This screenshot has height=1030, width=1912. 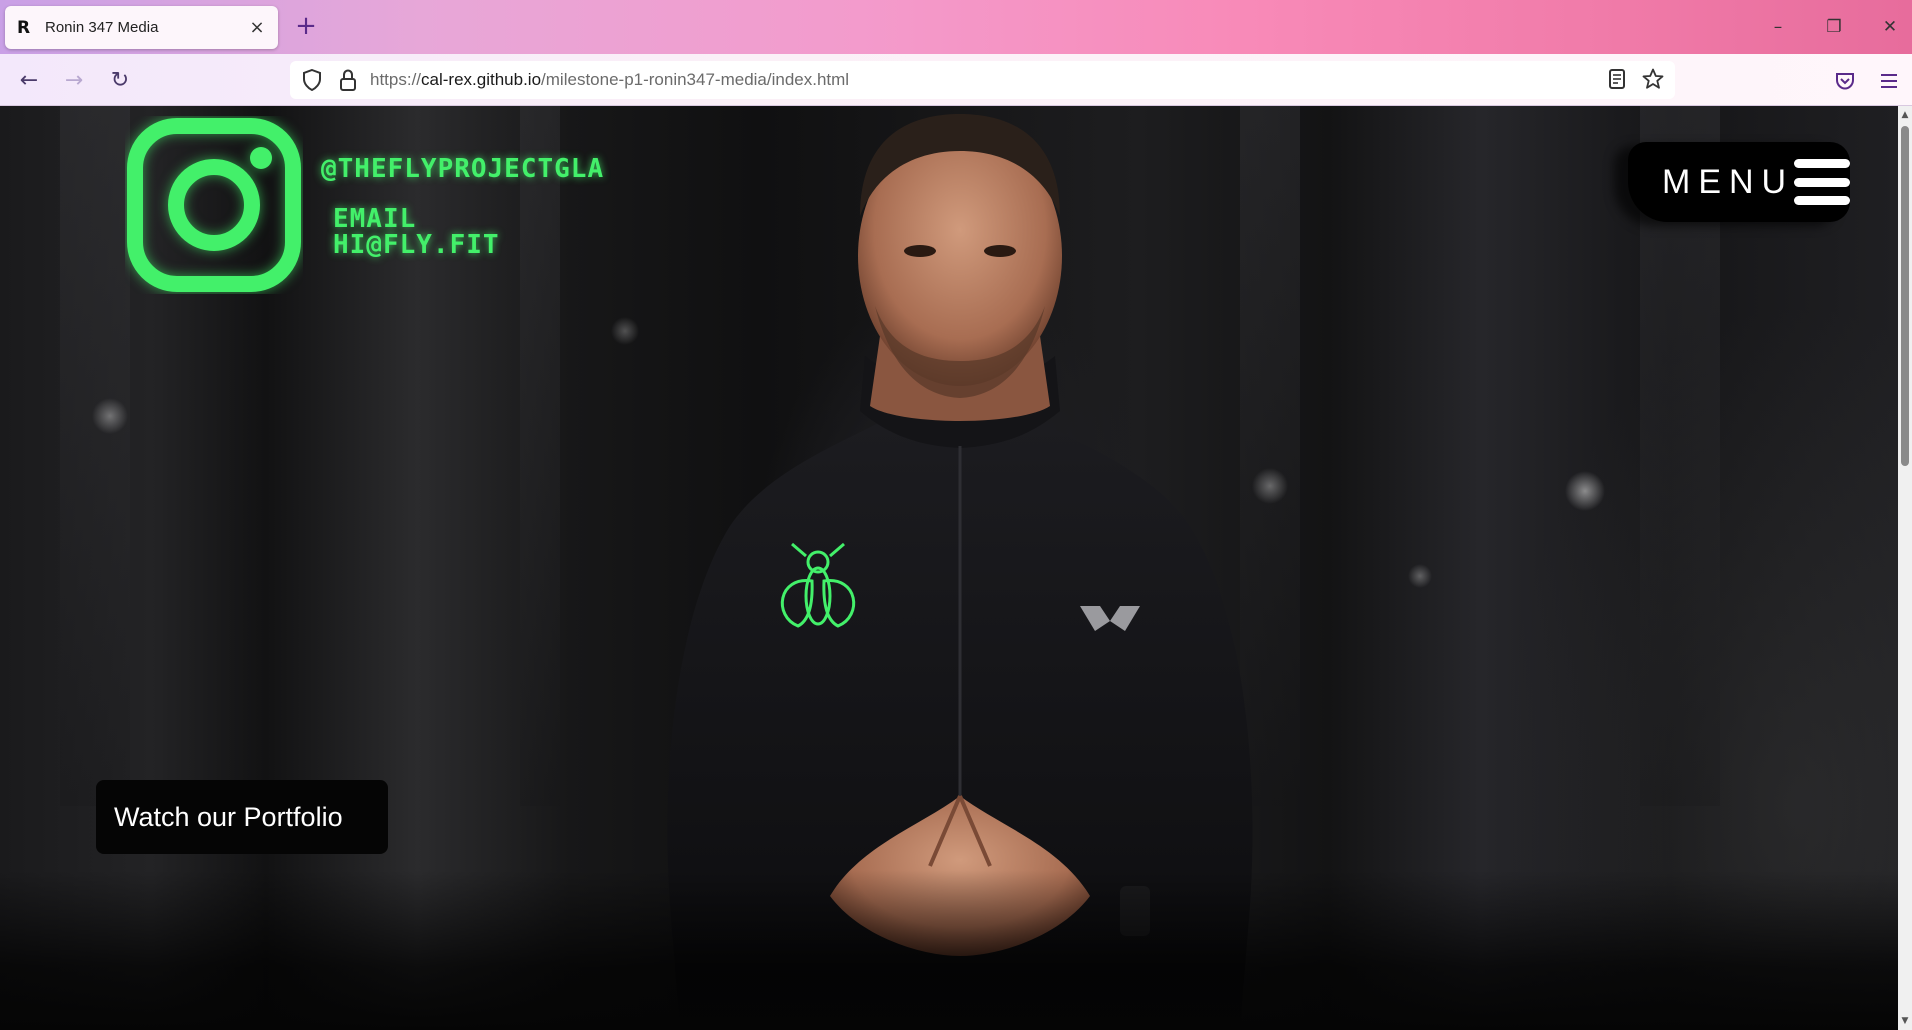 What do you see at coordinates (24, 27) in the screenshot?
I see `site-favicon-icon: R` at bounding box center [24, 27].